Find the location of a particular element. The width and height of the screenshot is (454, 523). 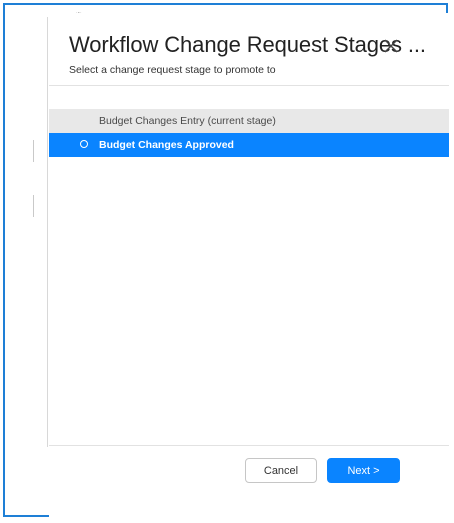

stage-row-current: Budget Changes Entry (current stage) is located at coordinates (249, 121).